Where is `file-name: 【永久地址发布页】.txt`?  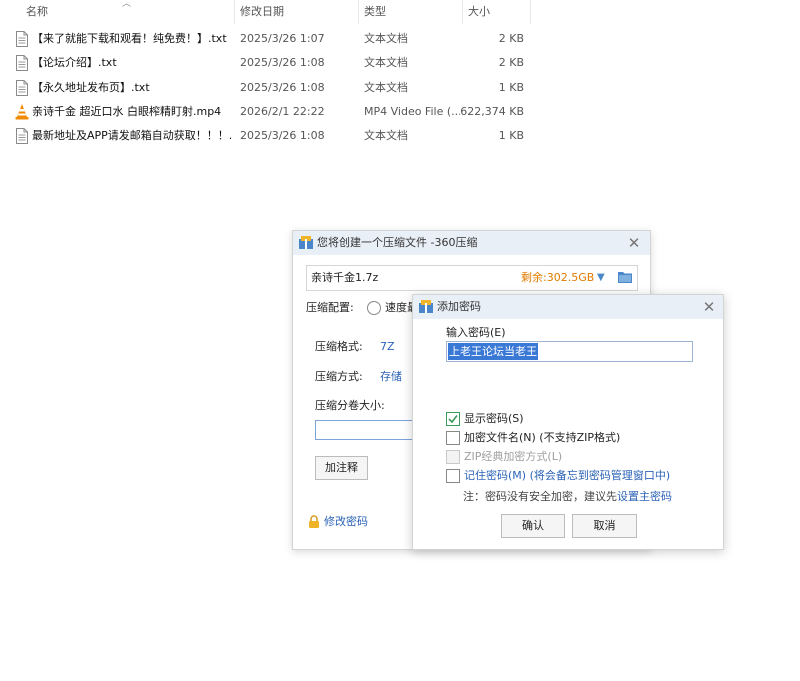 file-name: 【永久地址发布页】.txt is located at coordinates (91, 87).